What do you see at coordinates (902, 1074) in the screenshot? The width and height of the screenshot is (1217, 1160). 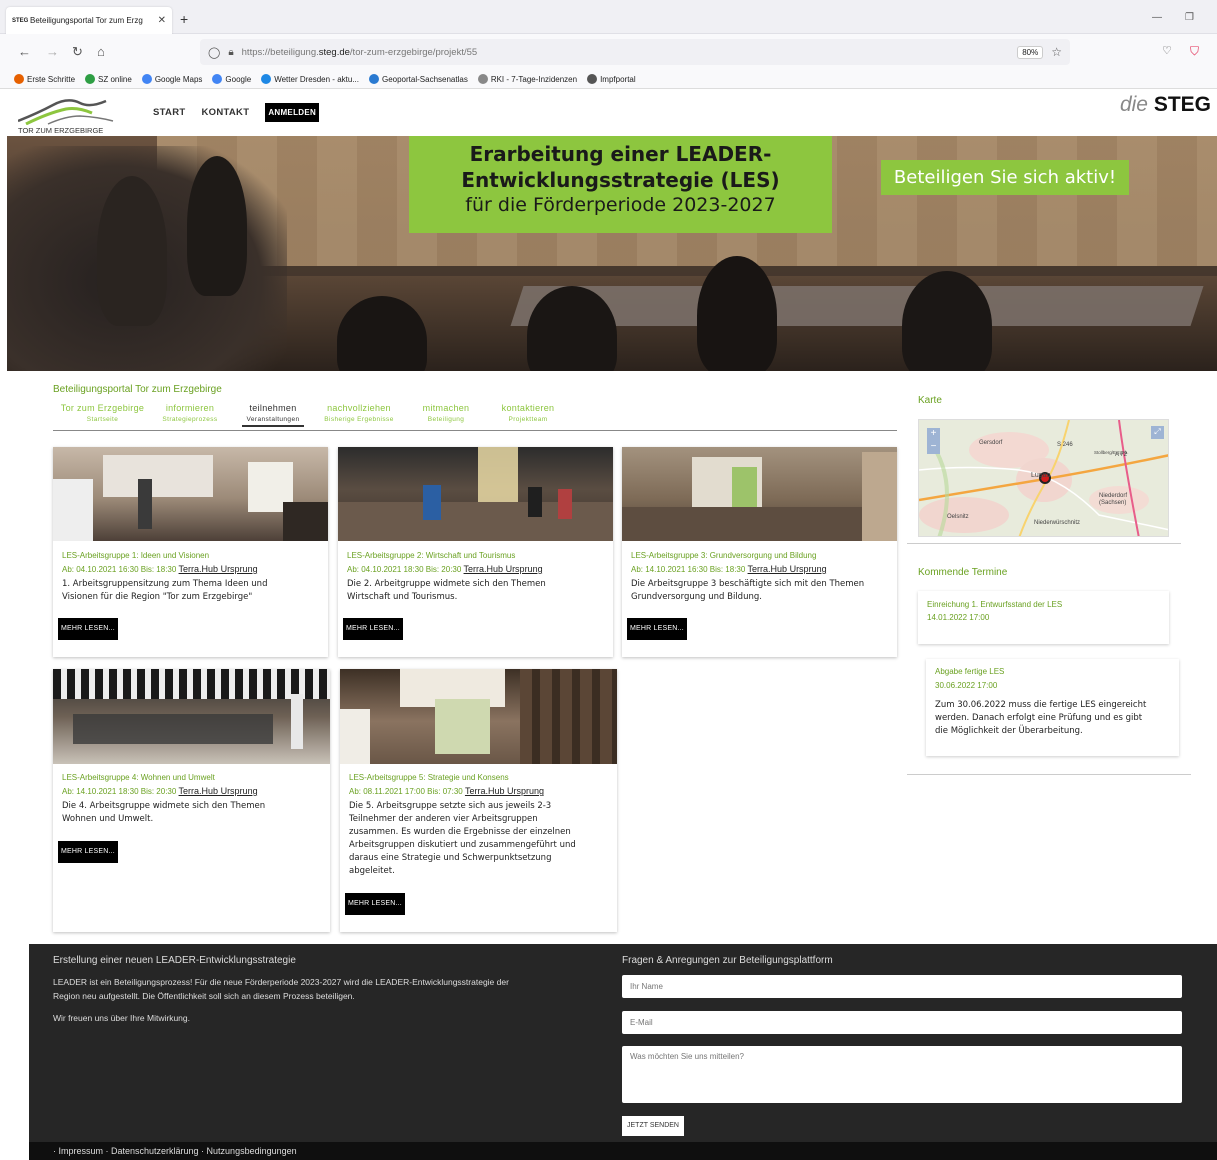 I see `message-textarea` at bounding box center [902, 1074].